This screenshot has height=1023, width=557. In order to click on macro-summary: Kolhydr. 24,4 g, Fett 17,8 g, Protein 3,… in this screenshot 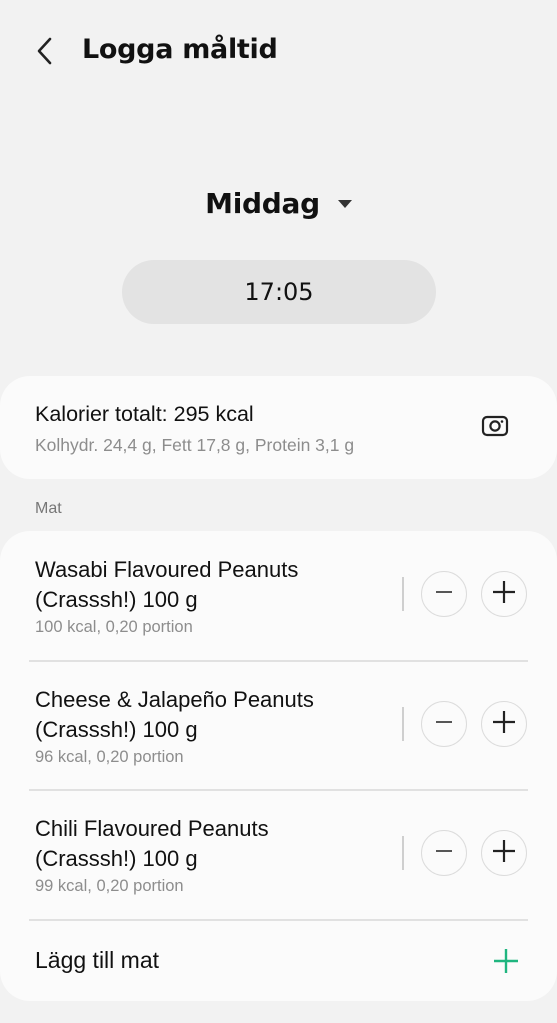, I will do `click(195, 445)`.